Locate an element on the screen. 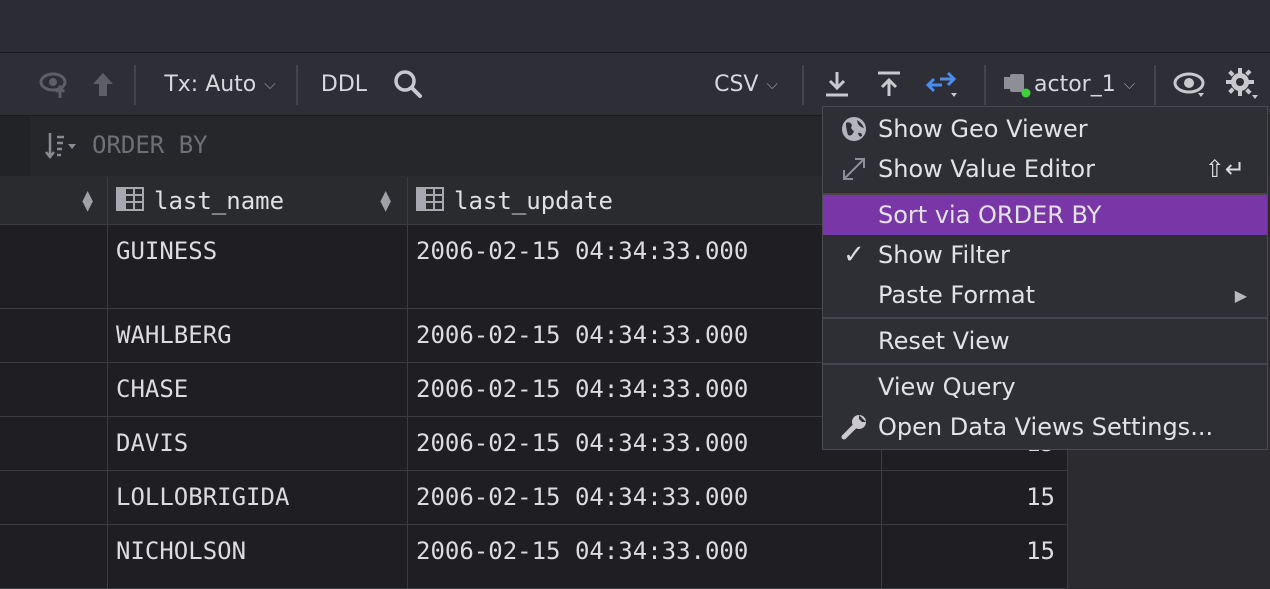 This screenshot has height=589, width=1270. menu-item-label: View Query is located at coordinates (947, 387).